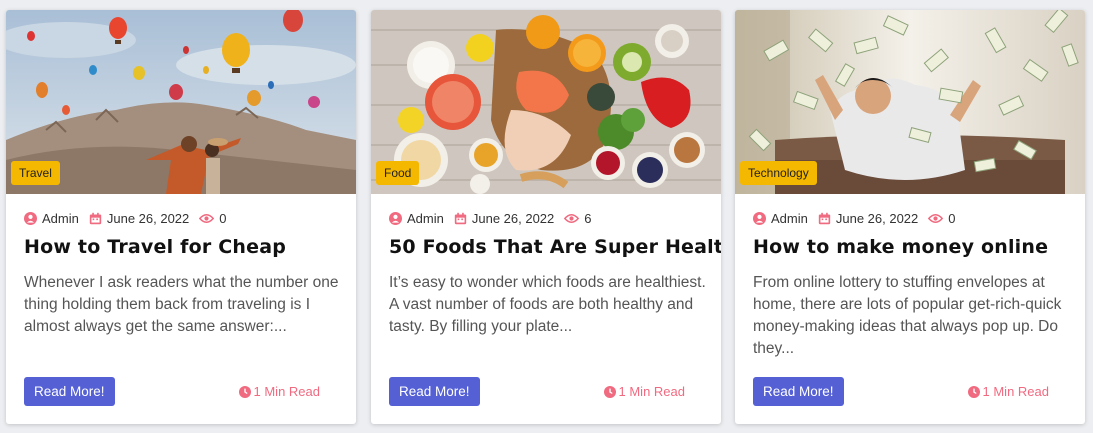  What do you see at coordinates (910, 102) in the screenshot?
I see `post-thumbnail: Technology` at bounding box center [910, 102].